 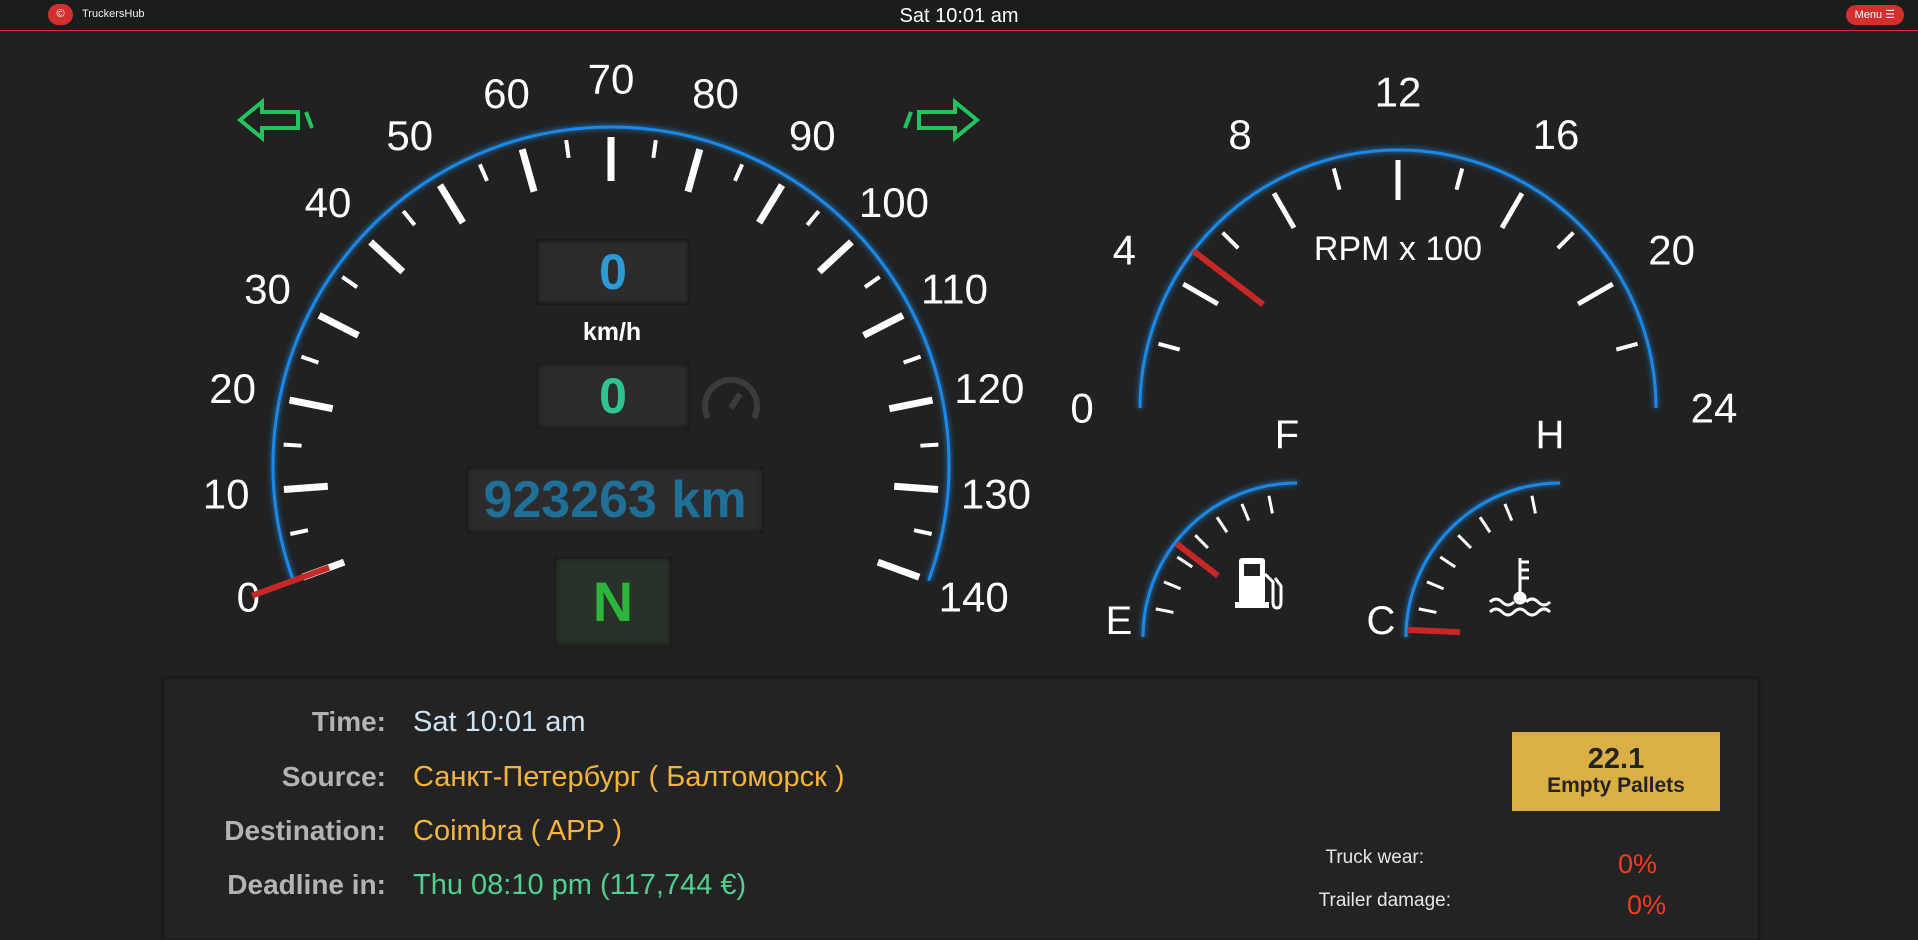 I want to click on info-value: Coimbra ( APP ), so click(x=517, y=831).